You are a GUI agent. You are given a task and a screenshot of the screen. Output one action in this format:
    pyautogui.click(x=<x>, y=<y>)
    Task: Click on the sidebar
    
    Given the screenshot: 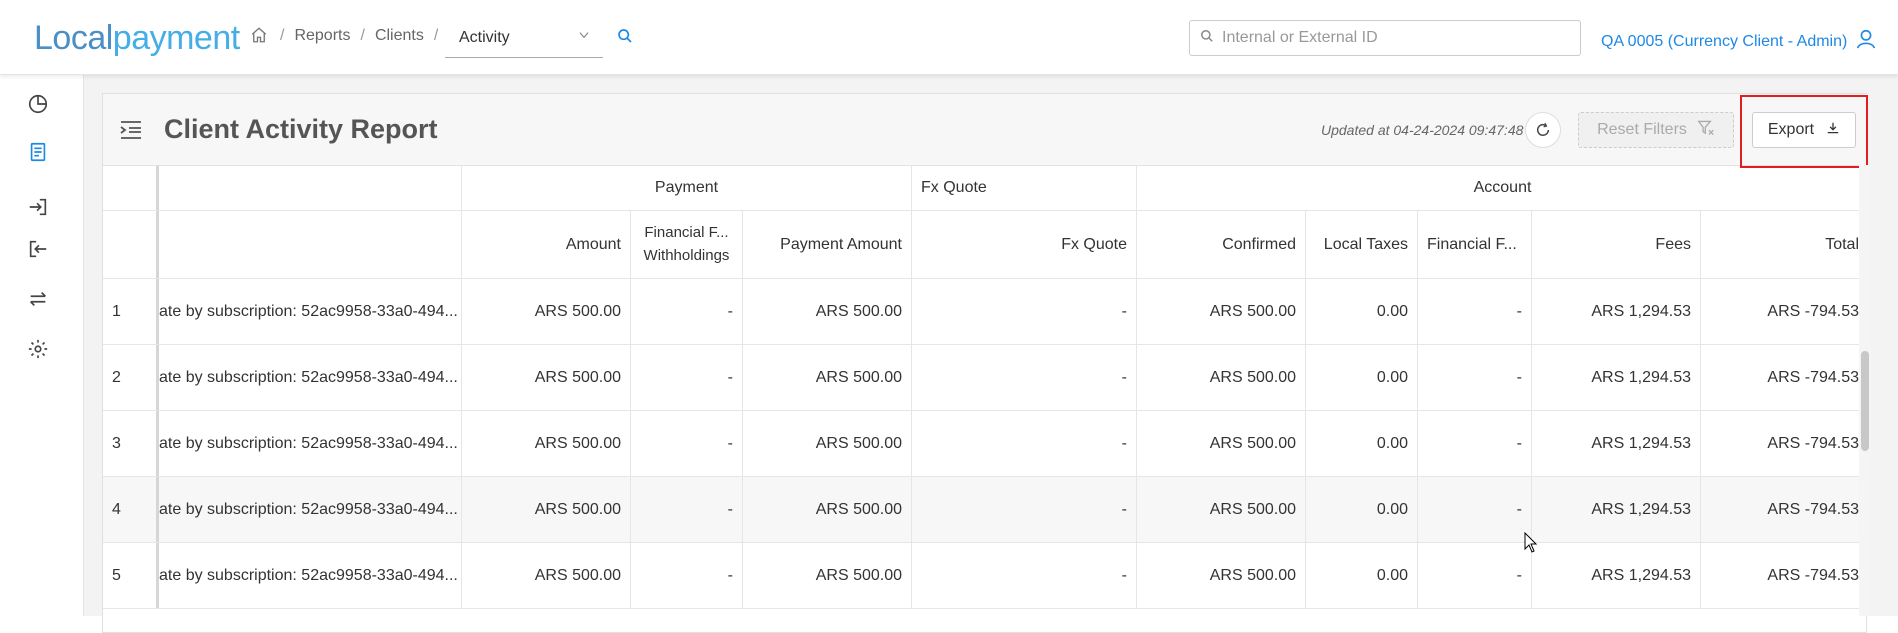 What is the action you would take?
    pyautogui.click(x=42, y=345)
    